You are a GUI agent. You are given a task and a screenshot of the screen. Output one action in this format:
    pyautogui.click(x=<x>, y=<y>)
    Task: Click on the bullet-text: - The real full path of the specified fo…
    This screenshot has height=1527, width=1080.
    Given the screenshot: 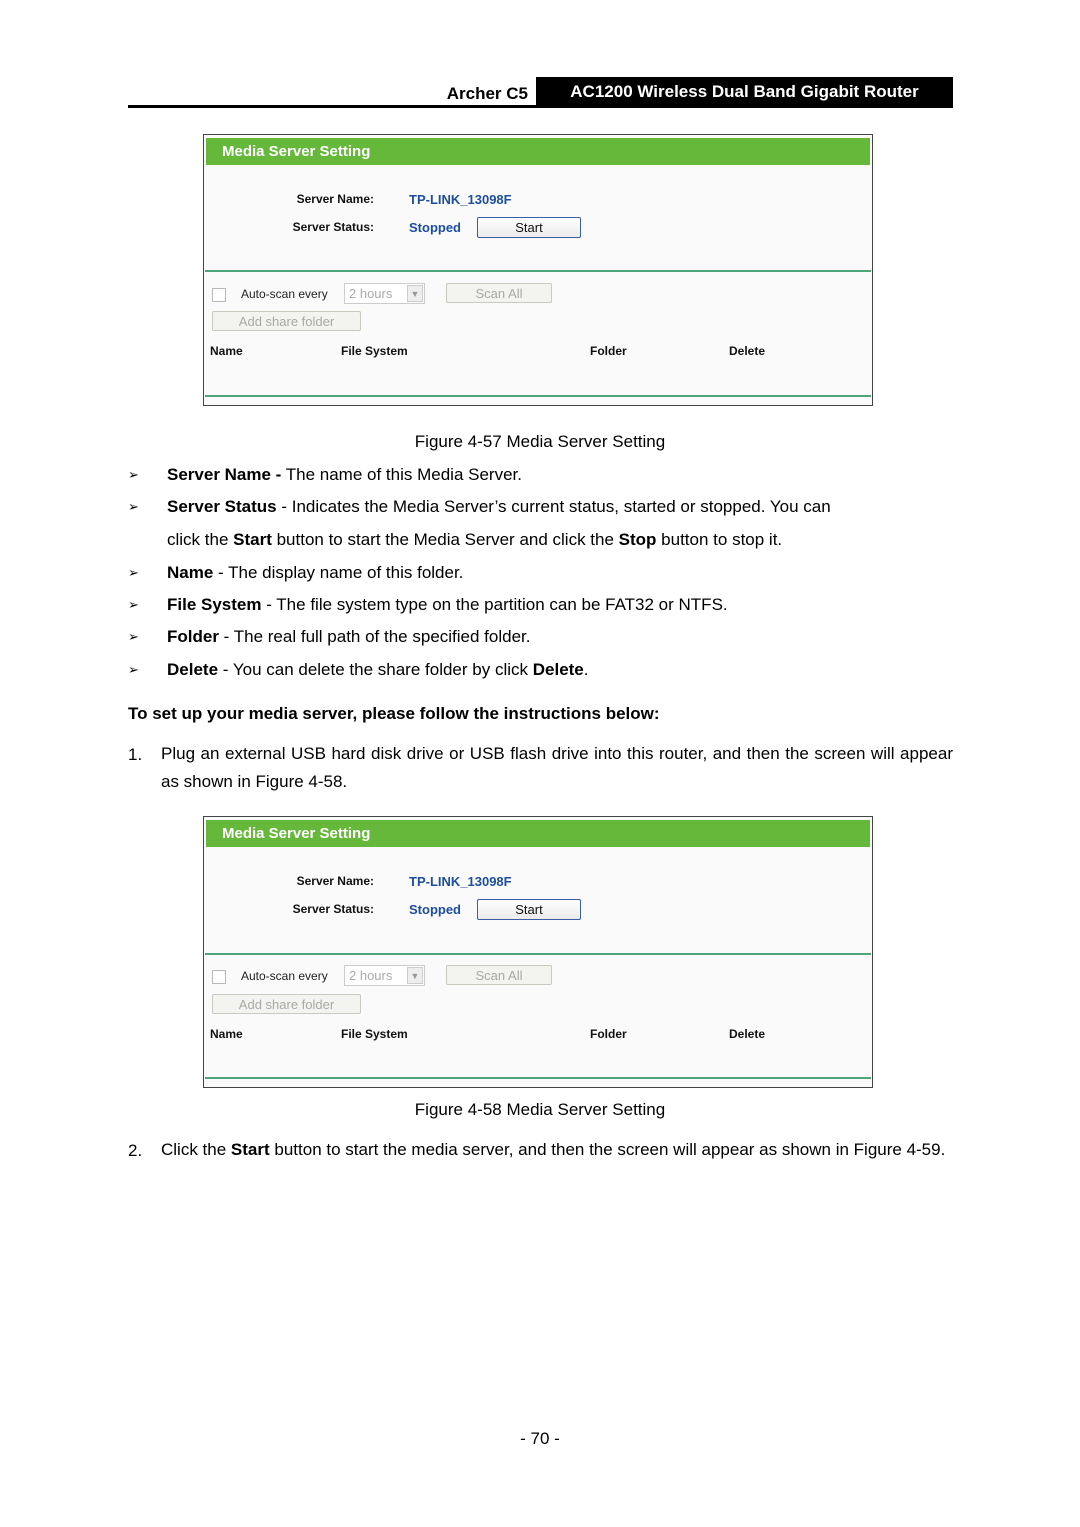 What is the action you would take?
    pyautogui.click(x=374, y=636)
    